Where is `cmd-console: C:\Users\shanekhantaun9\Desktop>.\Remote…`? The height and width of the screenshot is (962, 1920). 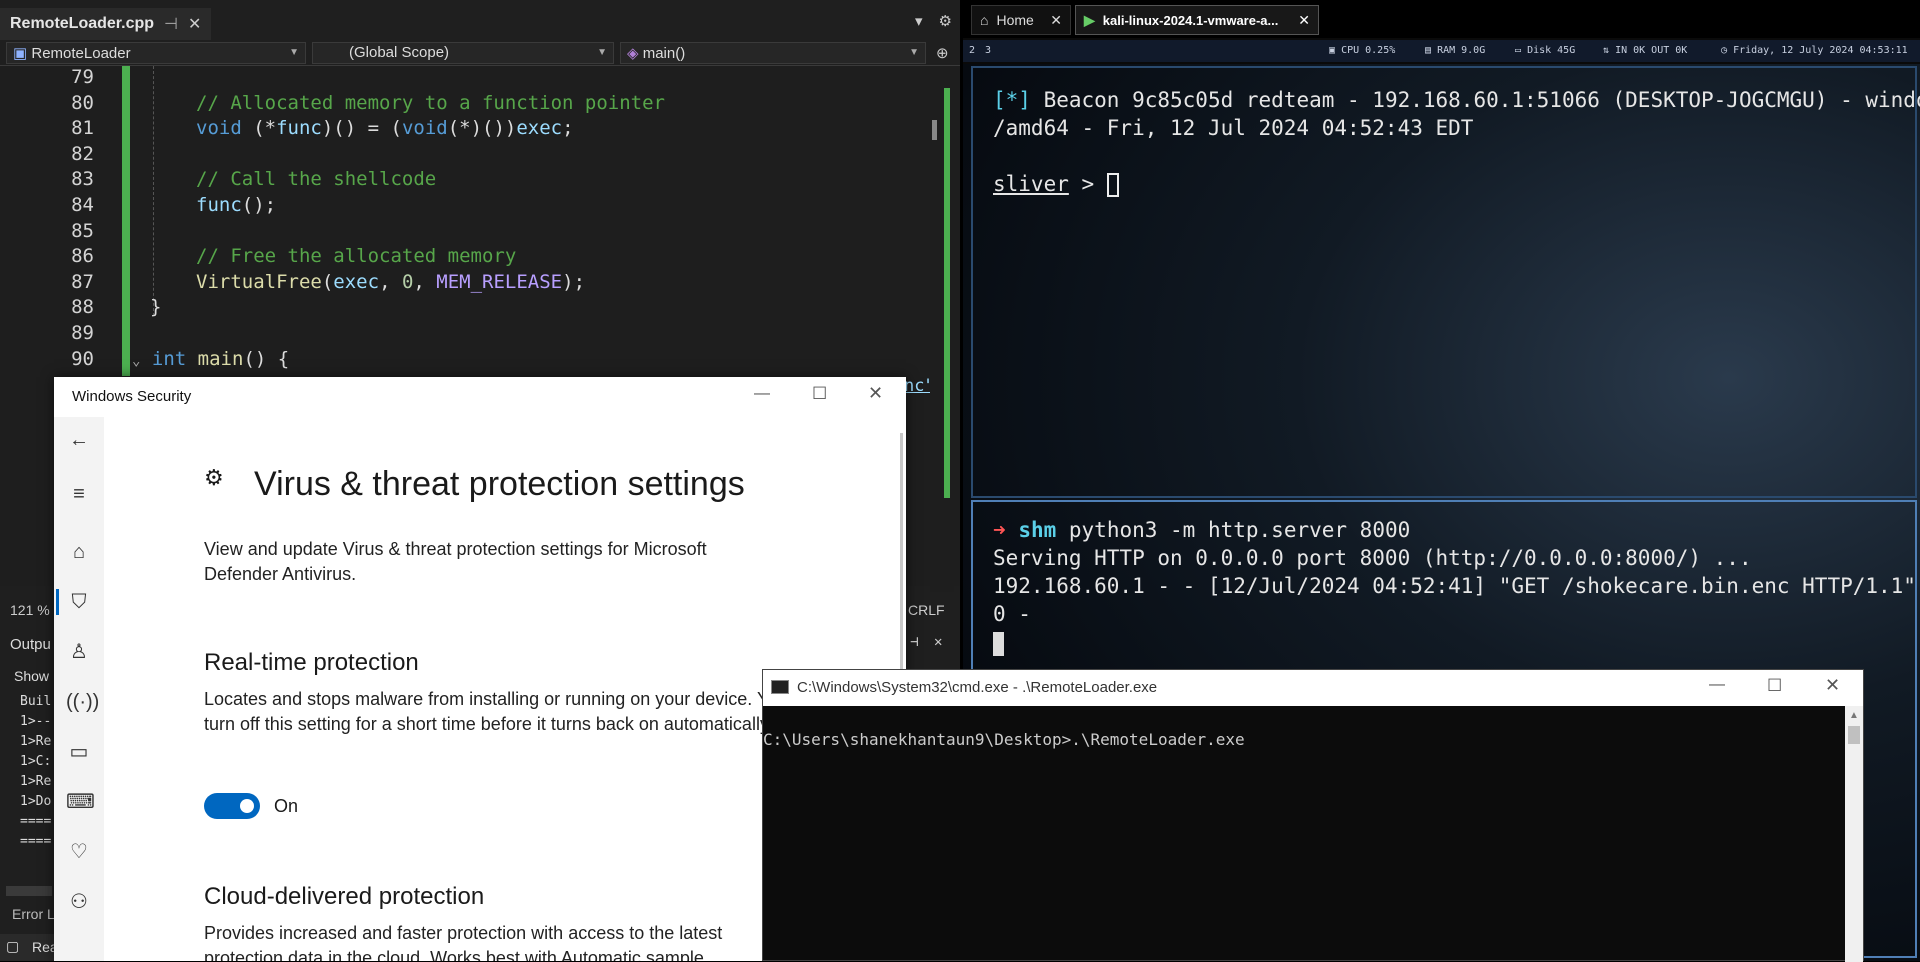
cmd-console: C:\Users\shanekhantaun9\Desktop>.\Remote… is located at coordinates (1303, 834).